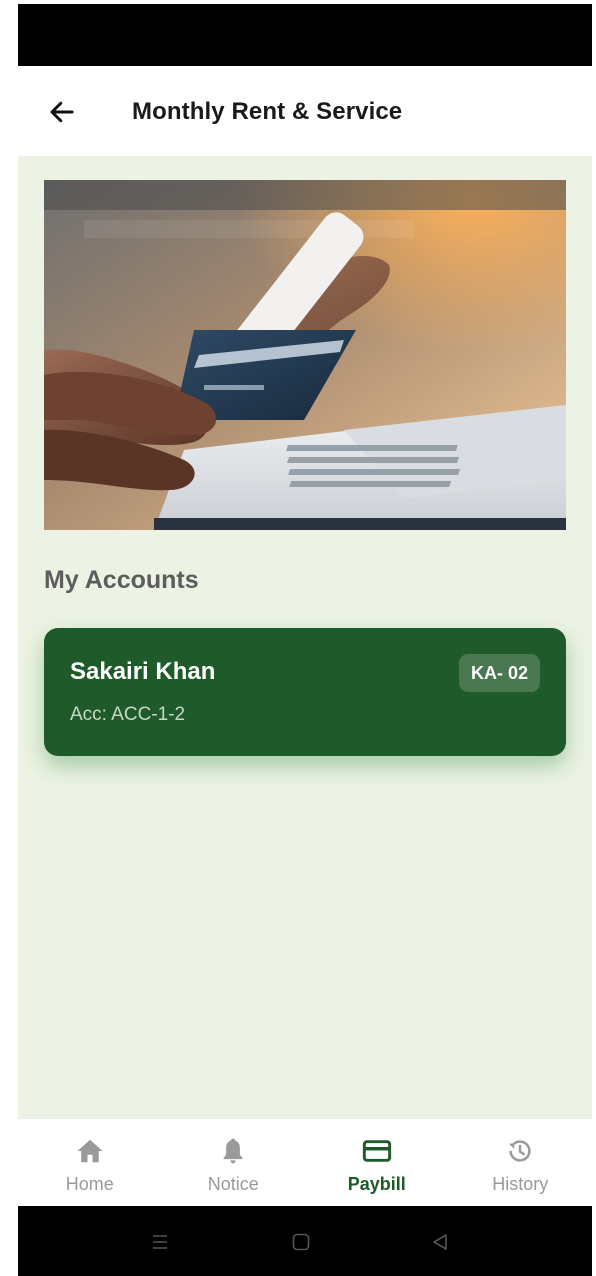 Image resolution: width=596 pixels, height=1276 pixels. I want to click on arrow-left-icon, so click(62, 112).